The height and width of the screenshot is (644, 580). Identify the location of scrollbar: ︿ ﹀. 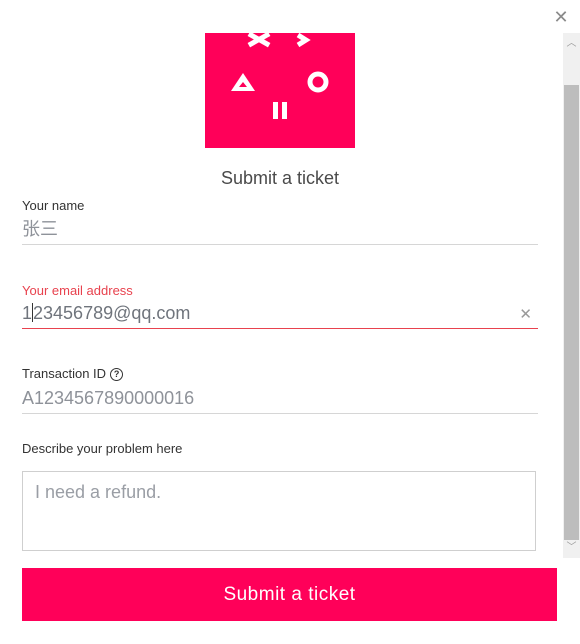
(571, 295).